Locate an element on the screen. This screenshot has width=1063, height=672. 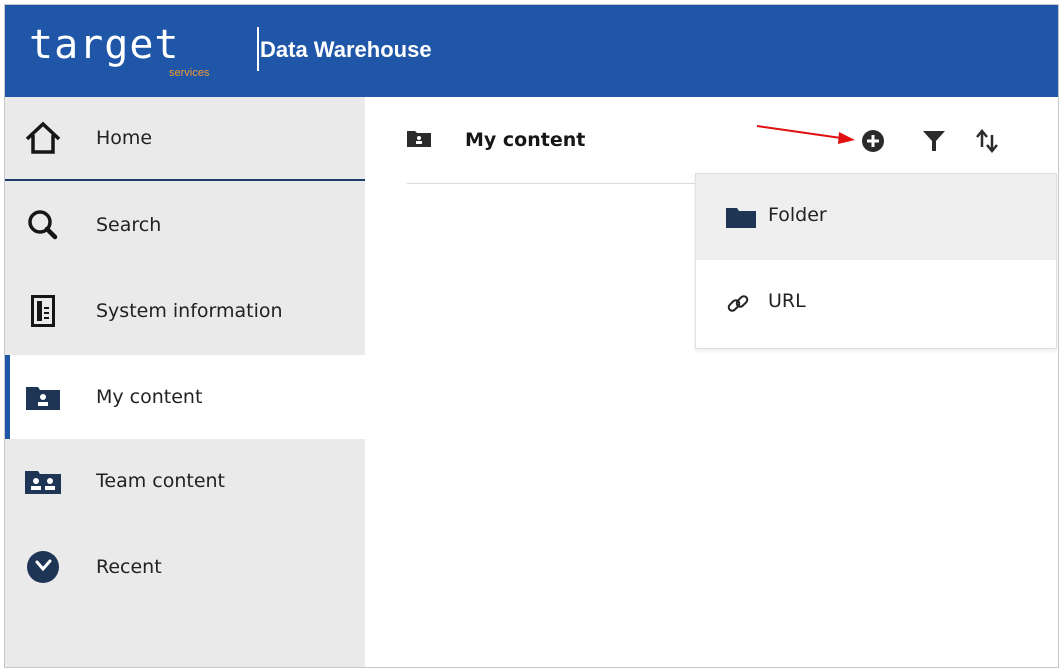
sidebar-item-my-content: My content is located at coordinates (185, 397).